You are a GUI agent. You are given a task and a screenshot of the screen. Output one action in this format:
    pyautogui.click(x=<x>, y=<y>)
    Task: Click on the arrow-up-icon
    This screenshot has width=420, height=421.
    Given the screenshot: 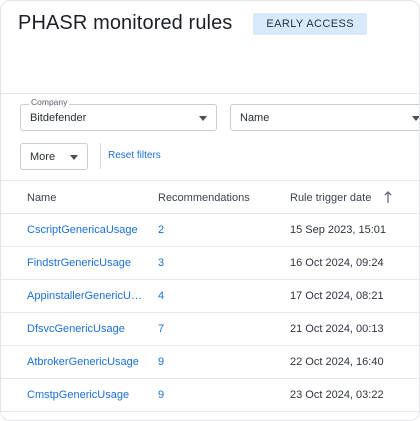 What is the action you would take?
    pyautogui.click(x=388, y=197)
    